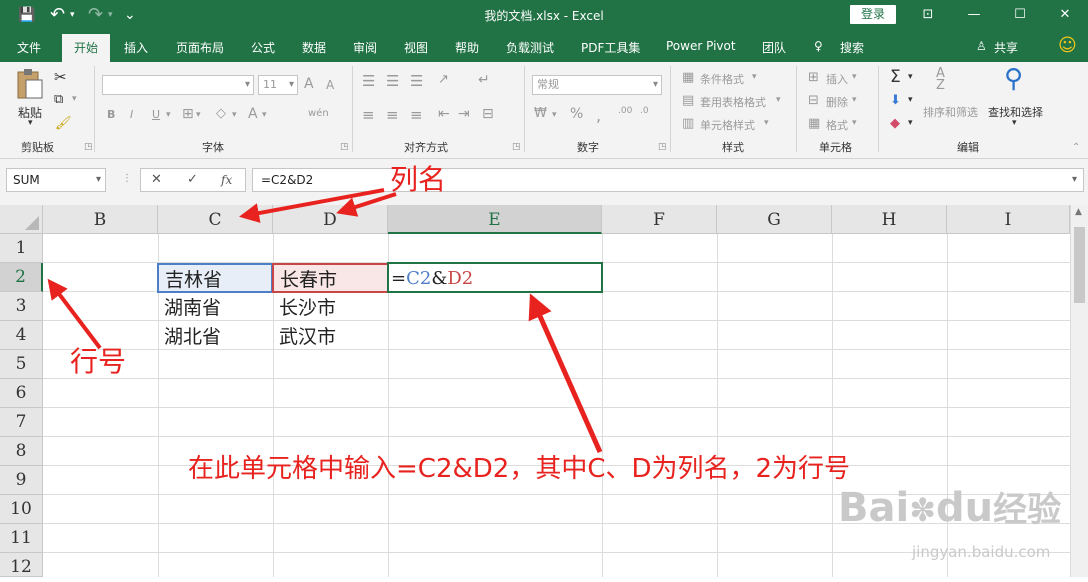  I want to click on row-header-2: 2, so click(21, 277).